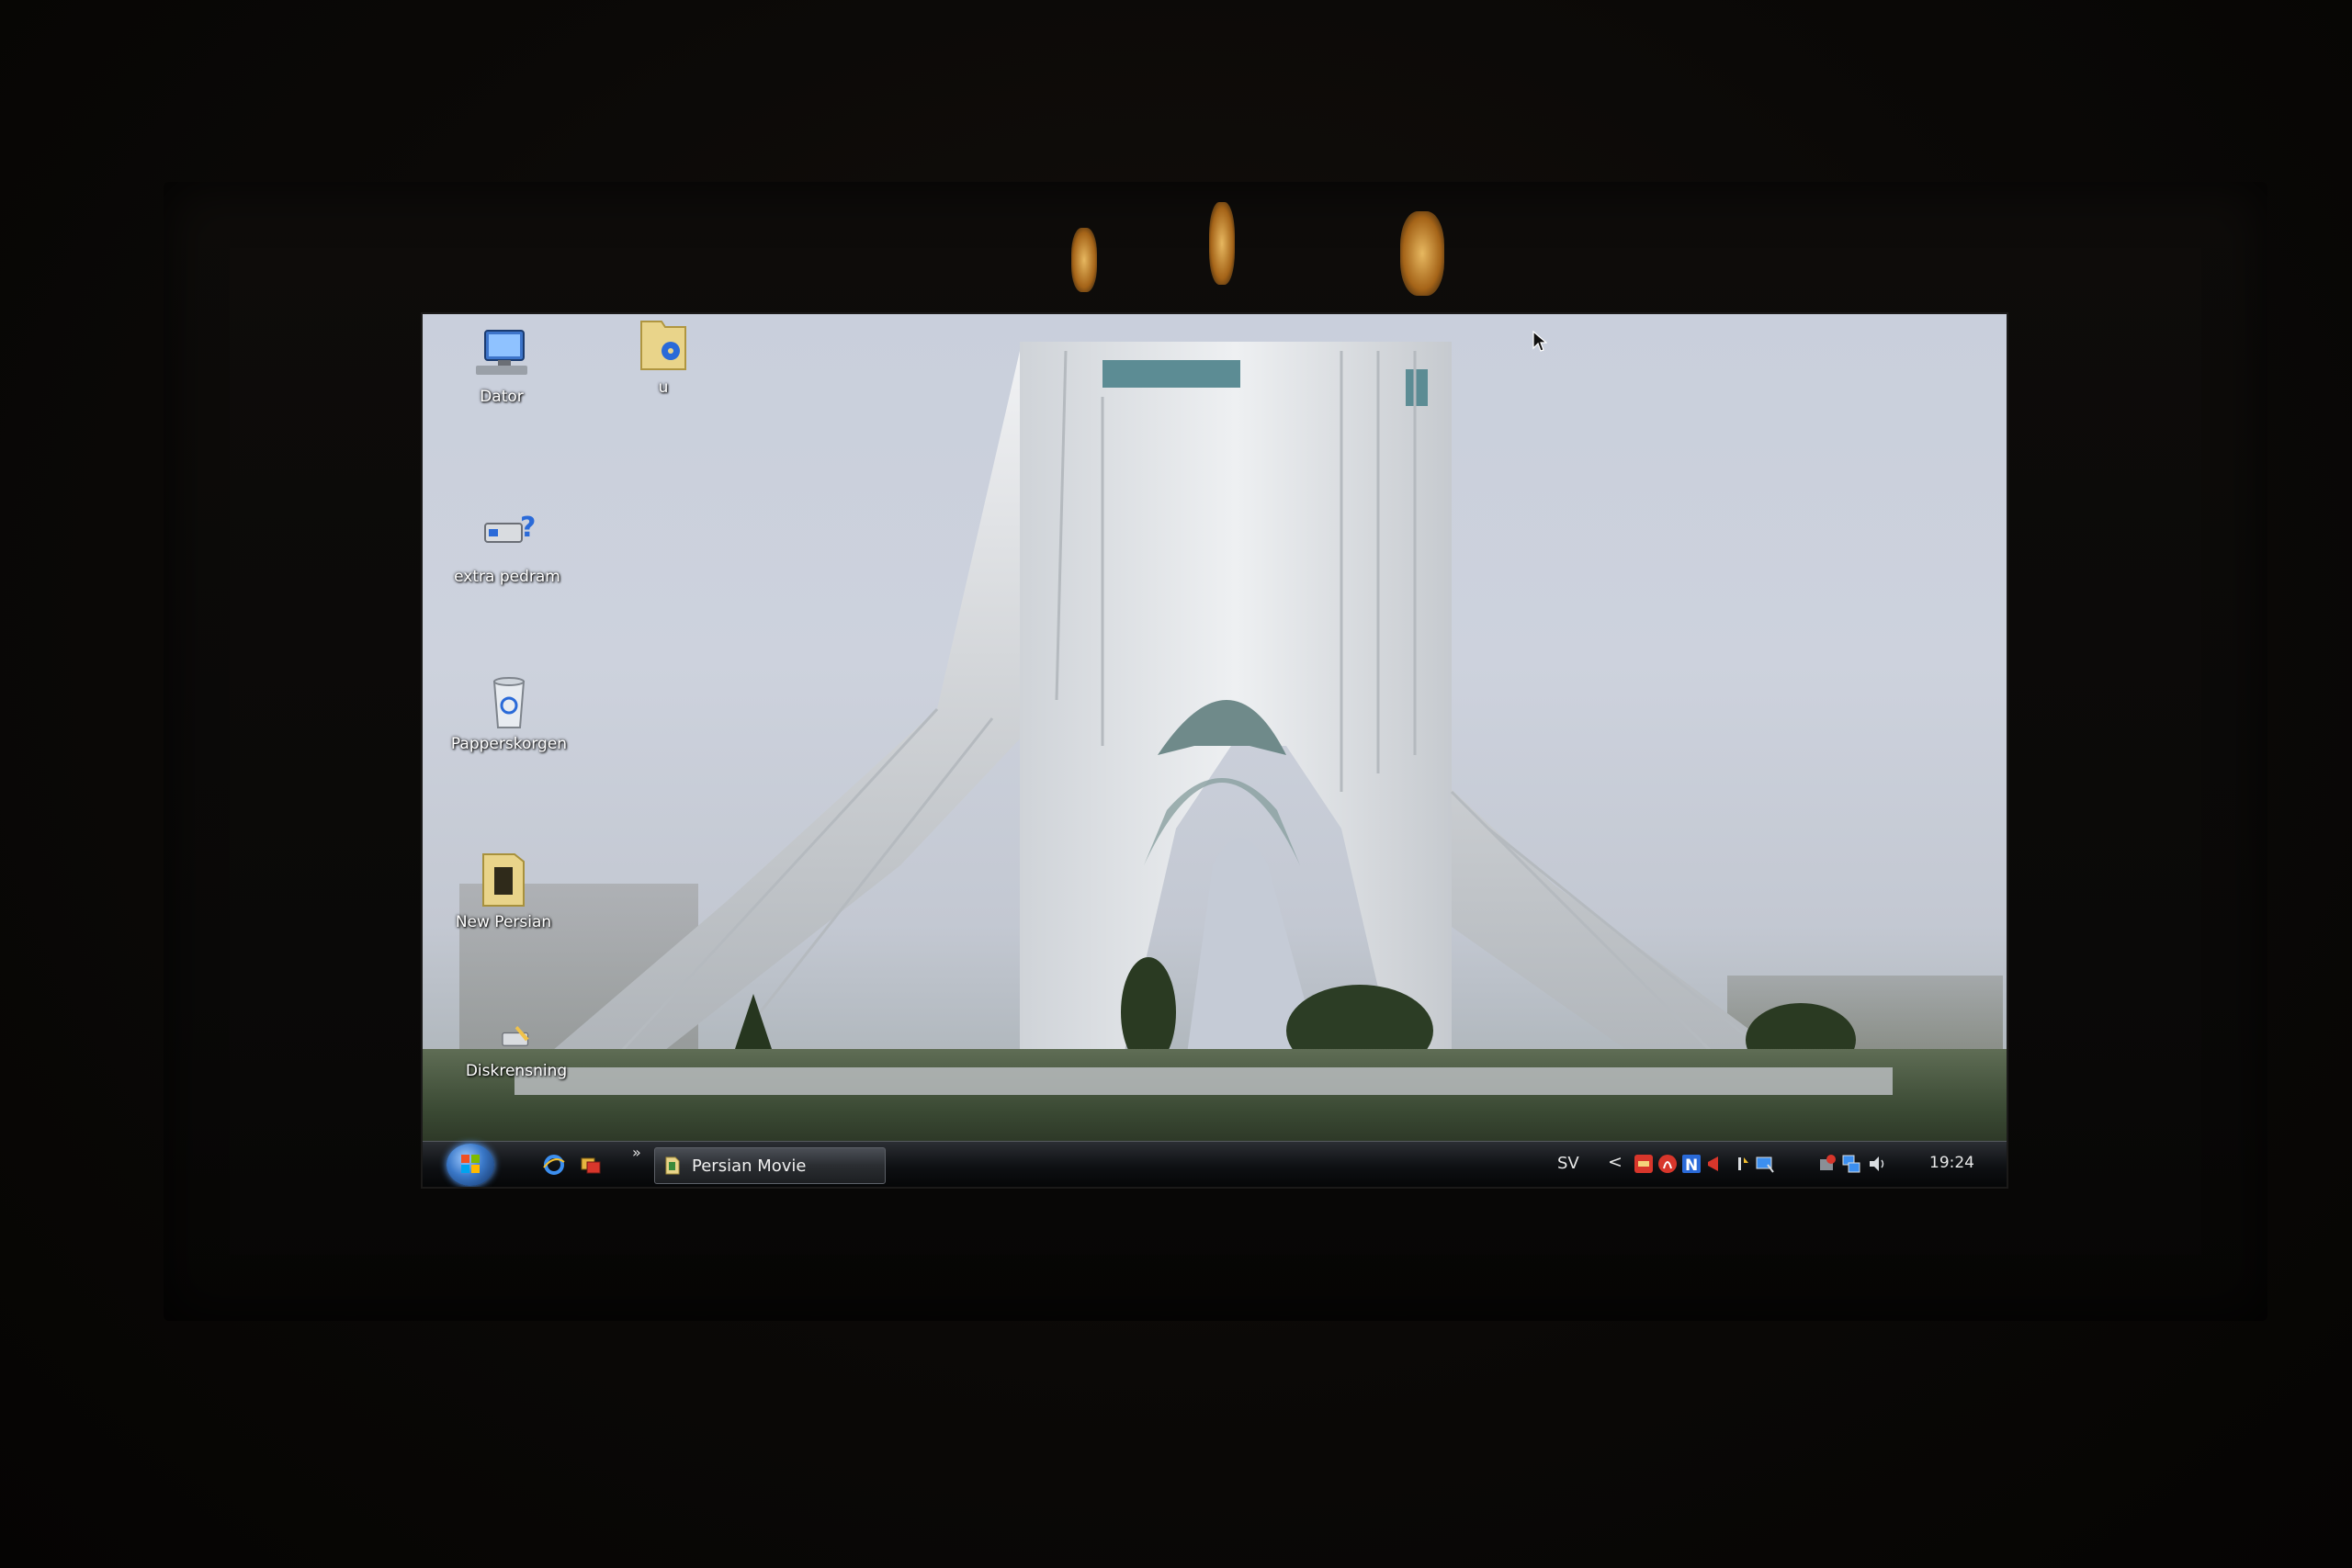  I want to click on desktop-icon-label: New Persian, so click(503, 922).